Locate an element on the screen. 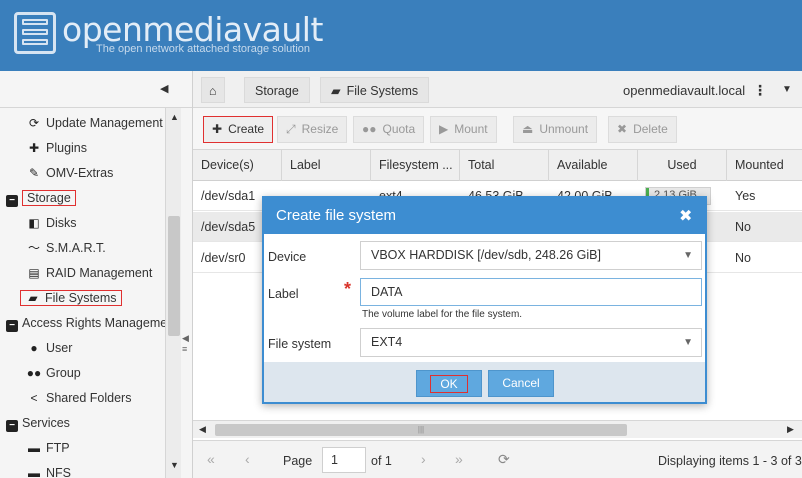 The height and width of the screenshot is (478, 802). dialog-title: Create file system is located at coordinates (336, 215).